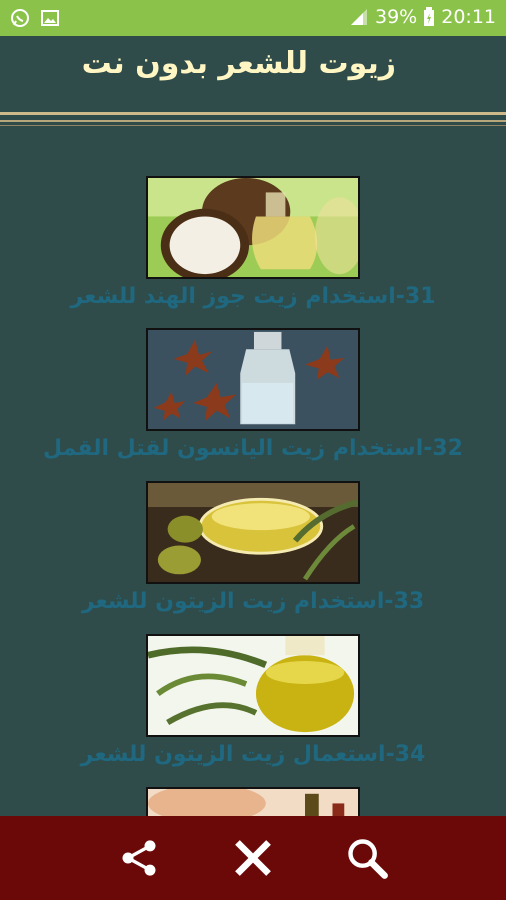 This screenshot has width=506, height=900. Describe the element at coordinates (20, 18) in the screenshot. I see `whatsapp-icon` at that location.